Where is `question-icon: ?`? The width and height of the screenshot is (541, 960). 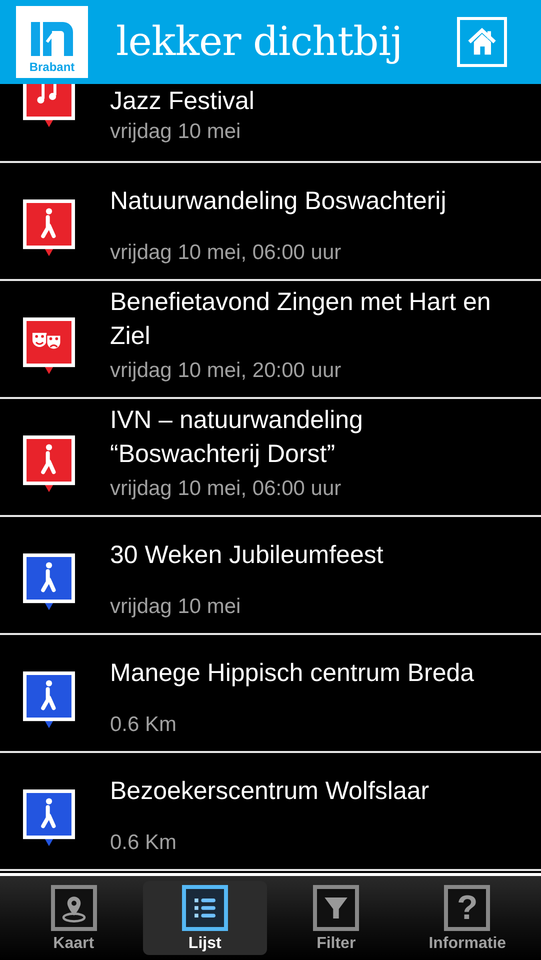
question-icon: ? is located at coordinates (467, 908).